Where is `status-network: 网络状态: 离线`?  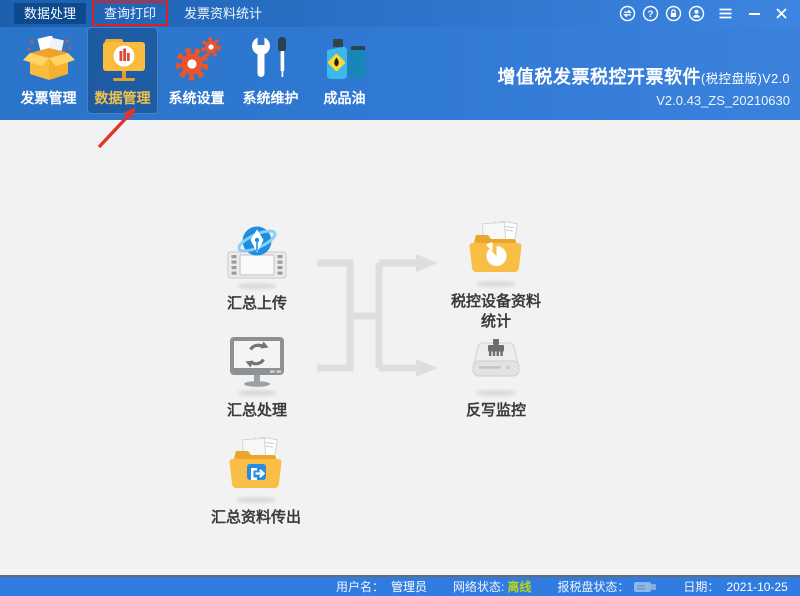 status-network: 网络状态: 离线 is located at coordinates (492, 586).